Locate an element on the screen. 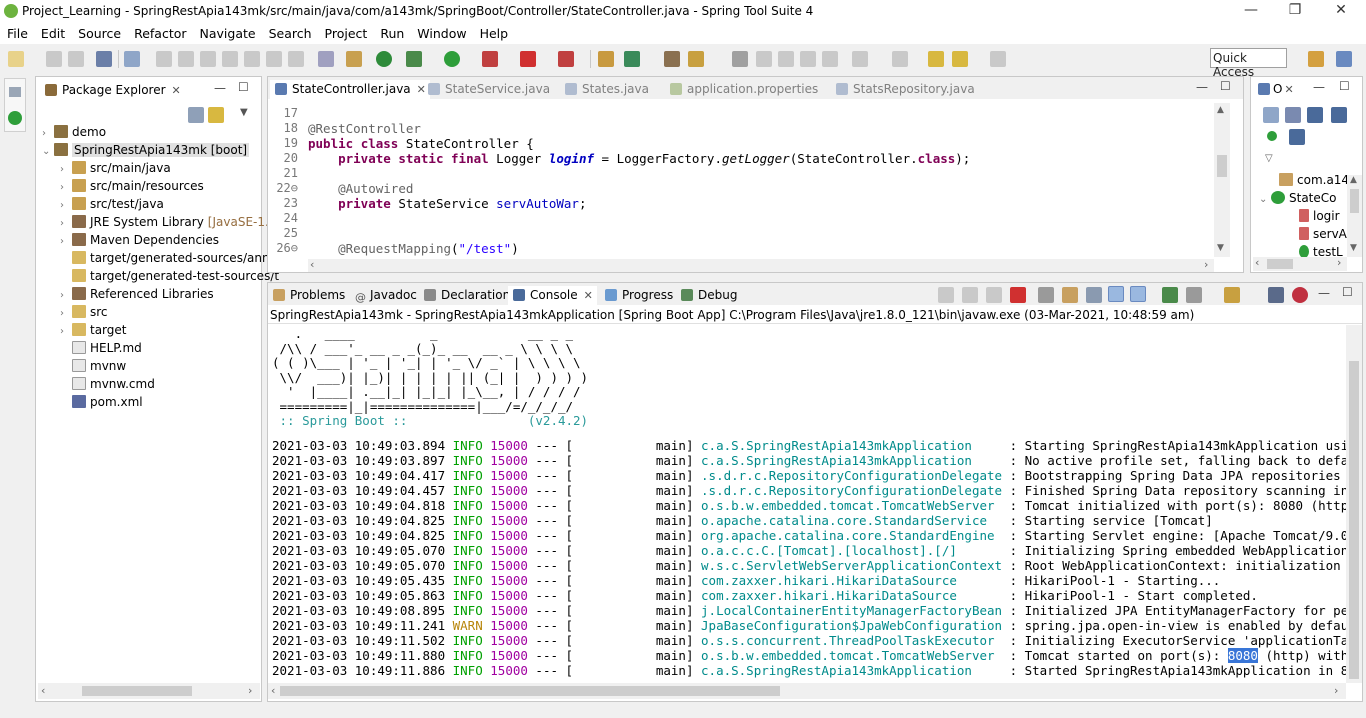 This screenshot has width=1366, height=718. tab-stateservice-java: StateService.java is located at coordinates (488, 90).